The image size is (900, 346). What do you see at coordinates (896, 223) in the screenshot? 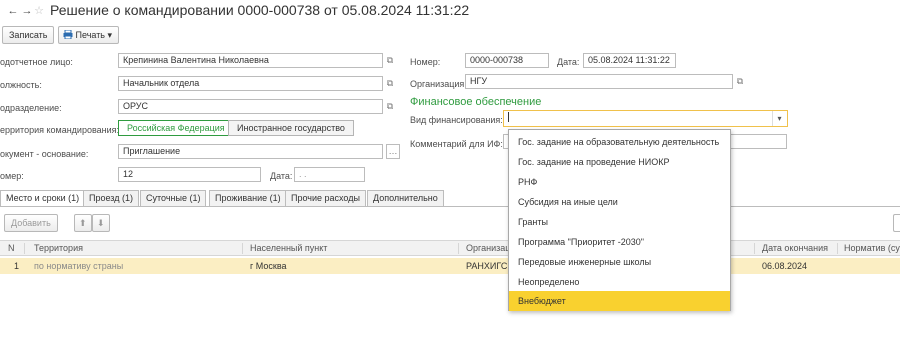
I see `more-actions-button` at bounding box center [896, 223].